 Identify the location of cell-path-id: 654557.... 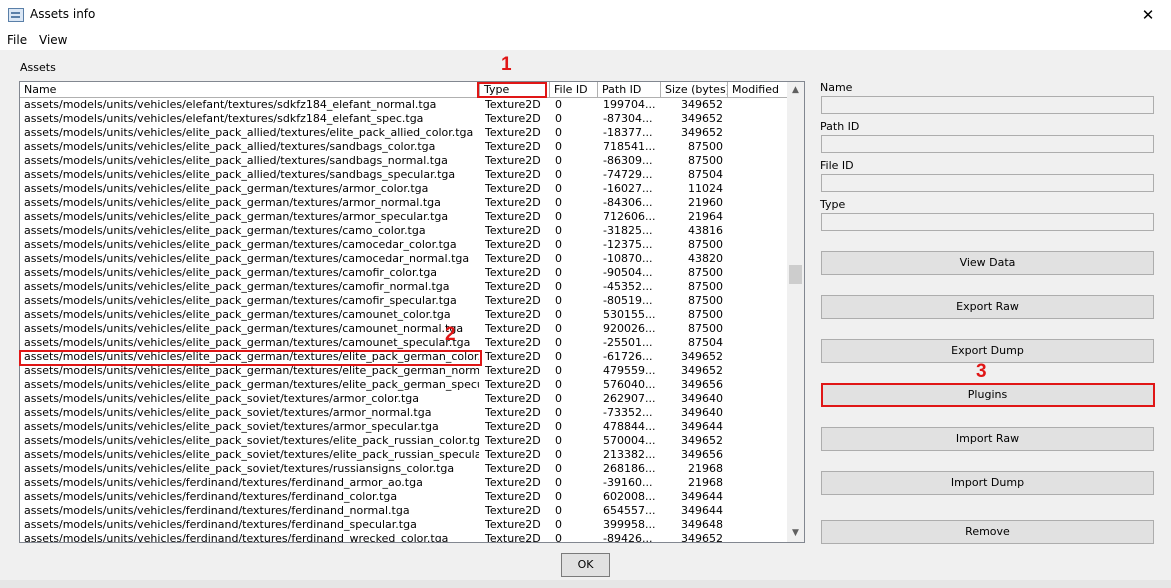
(629, 510).